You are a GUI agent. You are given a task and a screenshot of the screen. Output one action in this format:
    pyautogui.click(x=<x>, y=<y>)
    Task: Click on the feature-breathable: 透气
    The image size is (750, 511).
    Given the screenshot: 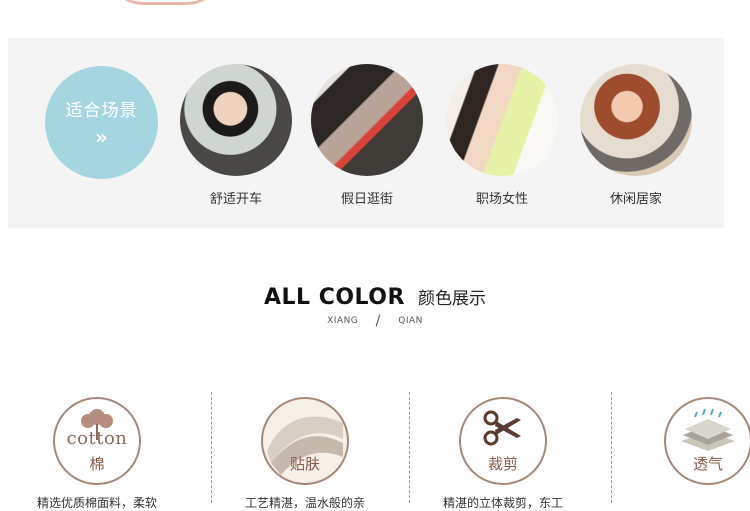 What is the action you would take?
    pyautogui.click(x=684, y=441)
    